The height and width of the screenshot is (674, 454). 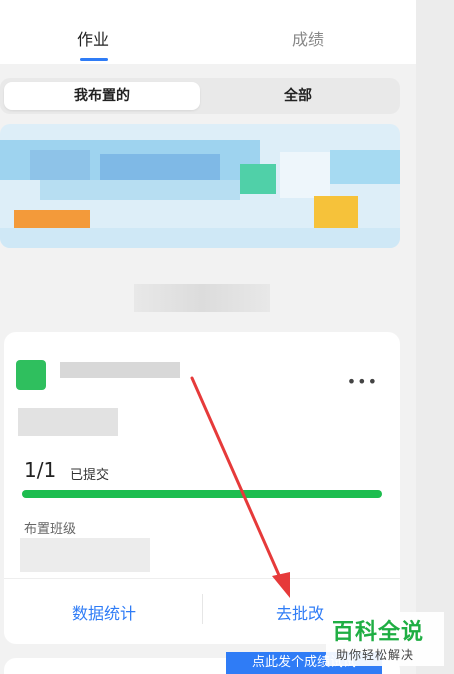 What do you see at coordinates (85, 555) in the screenshot?
I see `class-list-blurred` at bounding box center [85, 555].